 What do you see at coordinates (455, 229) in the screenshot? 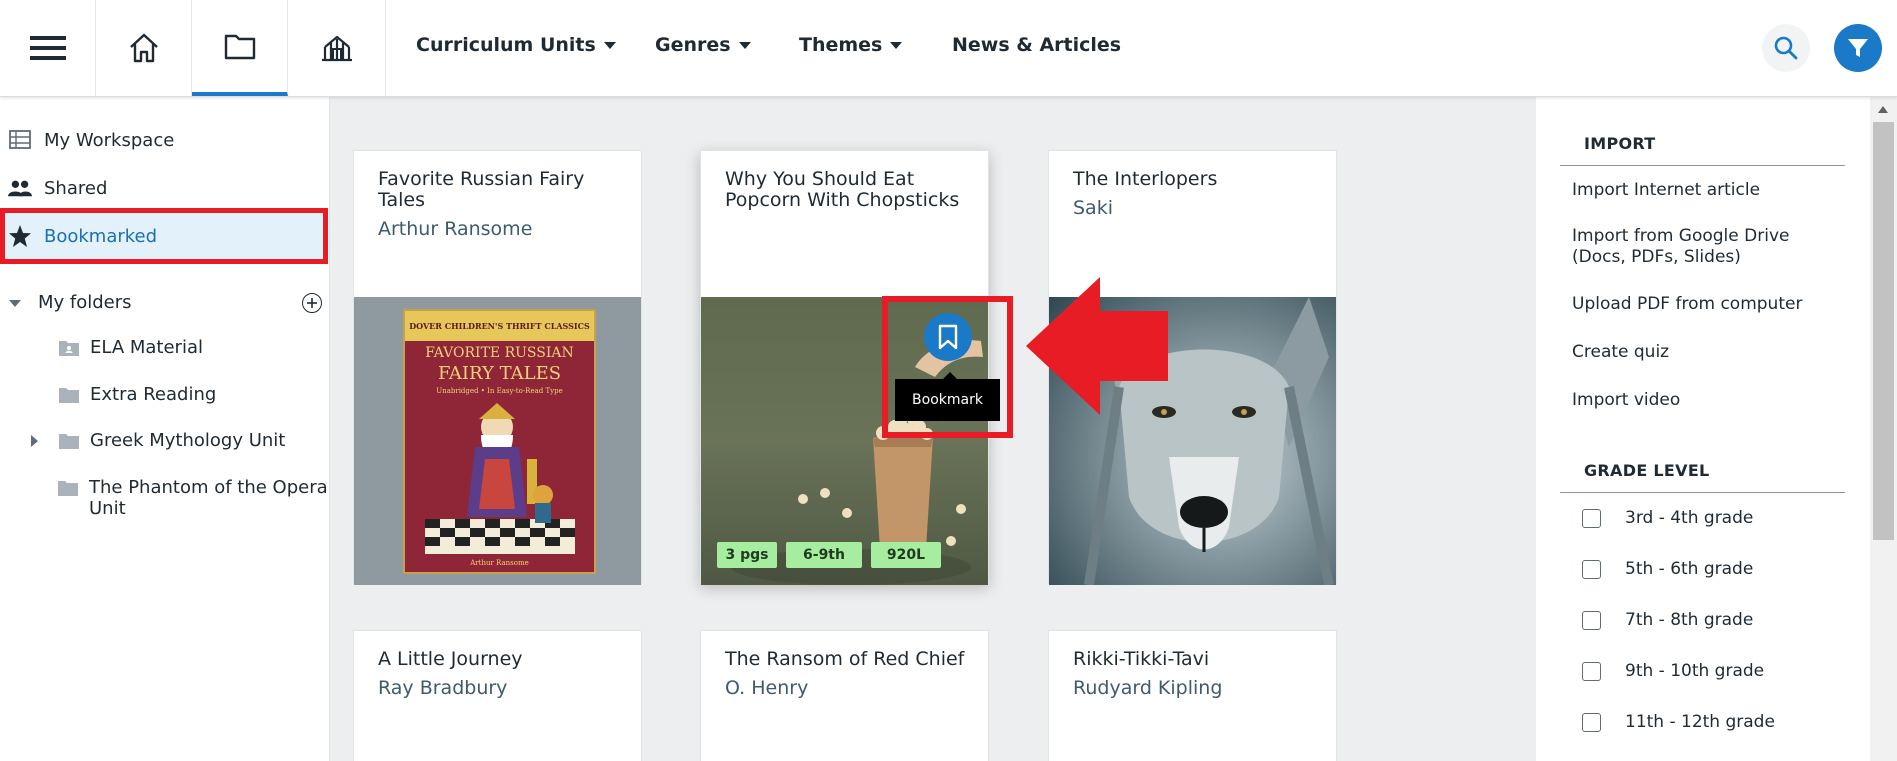
I see `card-author: Arthur Ransome` at bounding box center [455, 229].